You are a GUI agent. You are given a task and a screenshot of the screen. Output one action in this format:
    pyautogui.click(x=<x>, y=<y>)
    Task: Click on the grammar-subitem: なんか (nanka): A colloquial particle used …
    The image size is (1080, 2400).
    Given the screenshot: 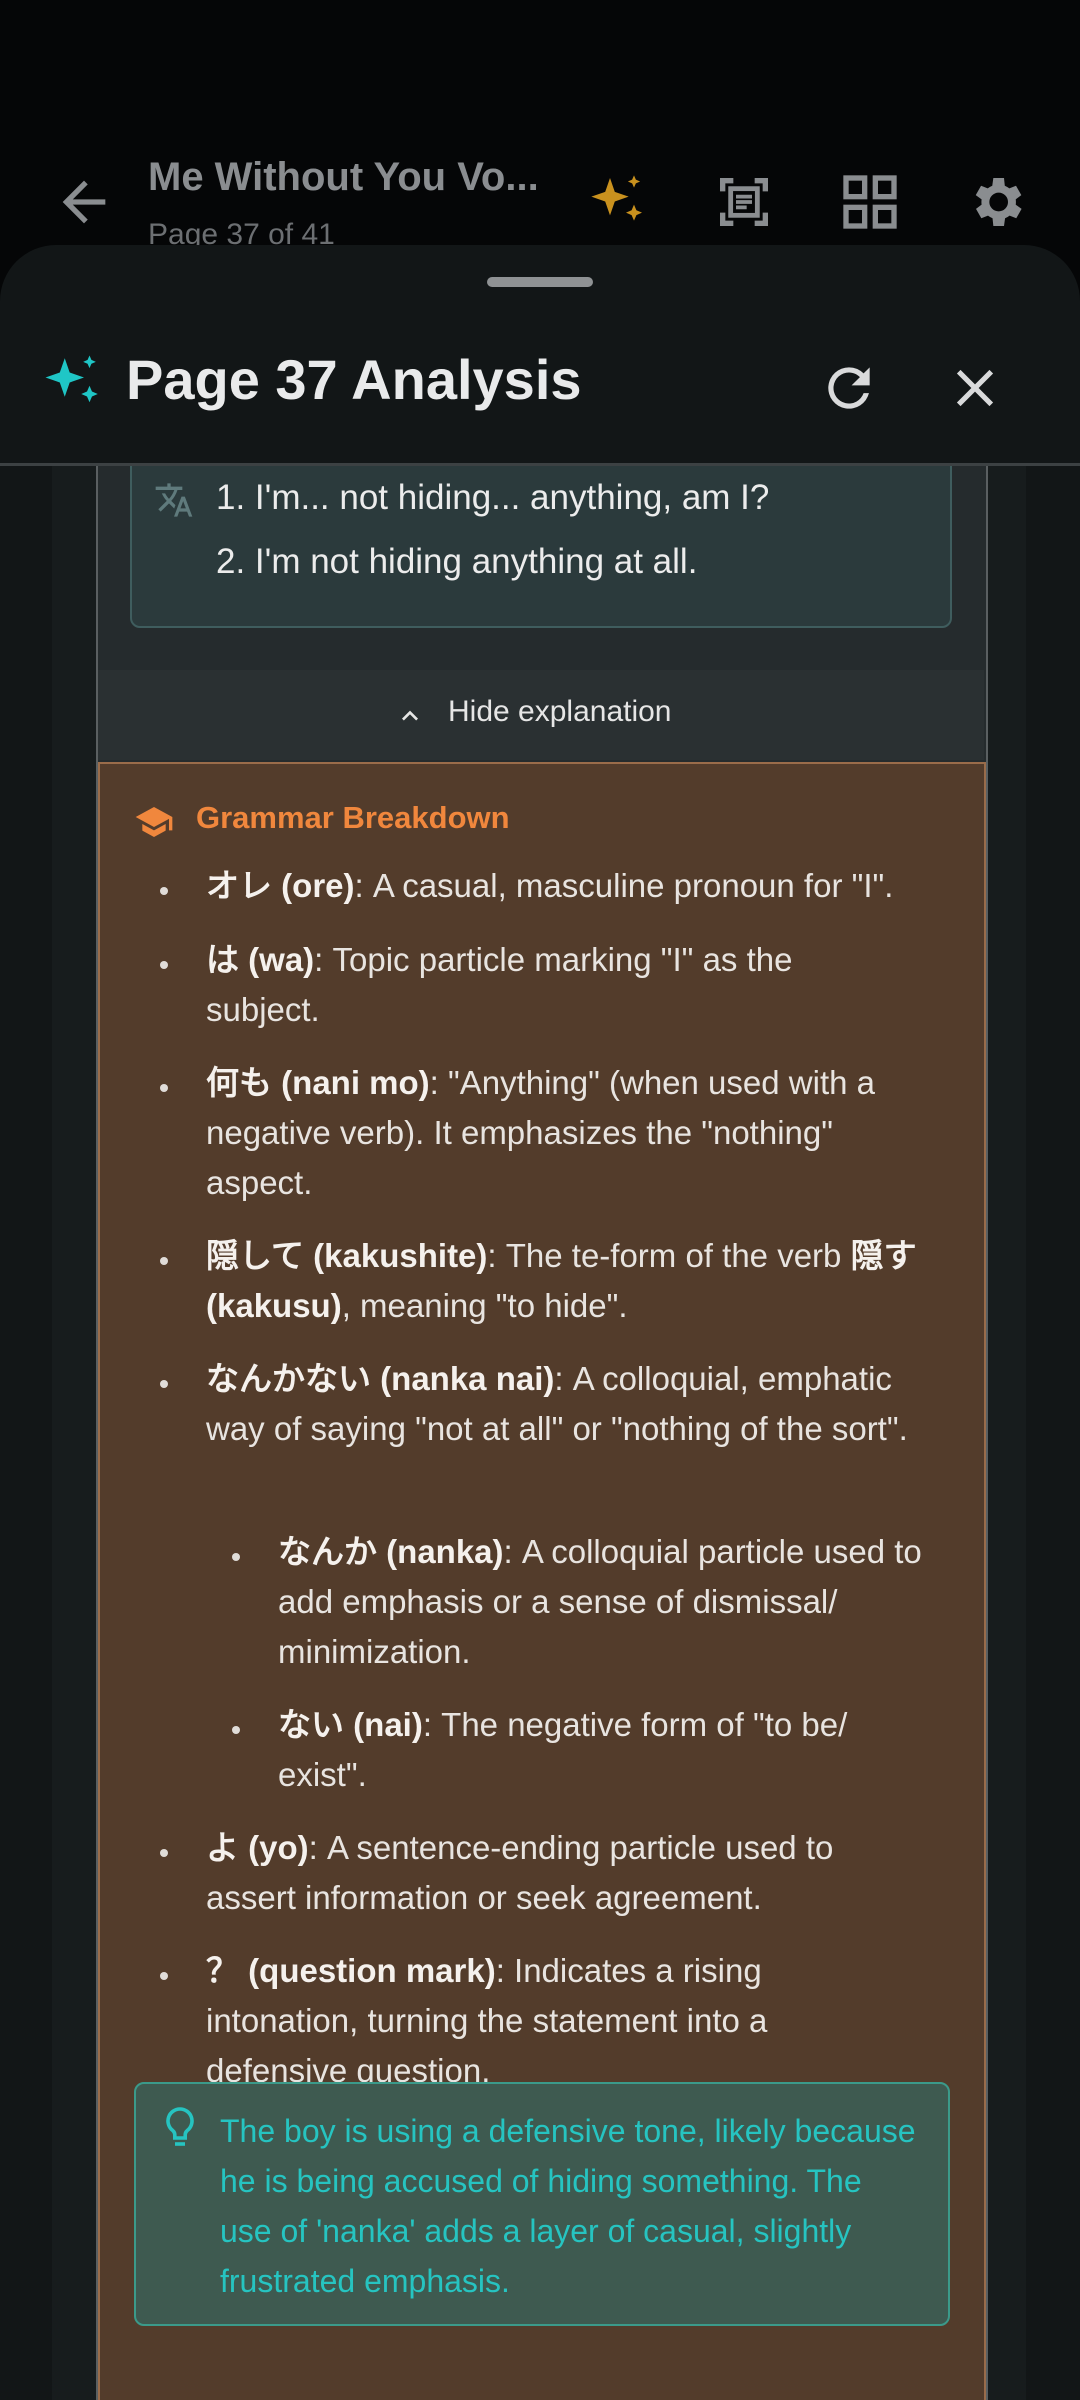 What is the action you would take?
    pyautogui.click(x=613, y=1602)
    